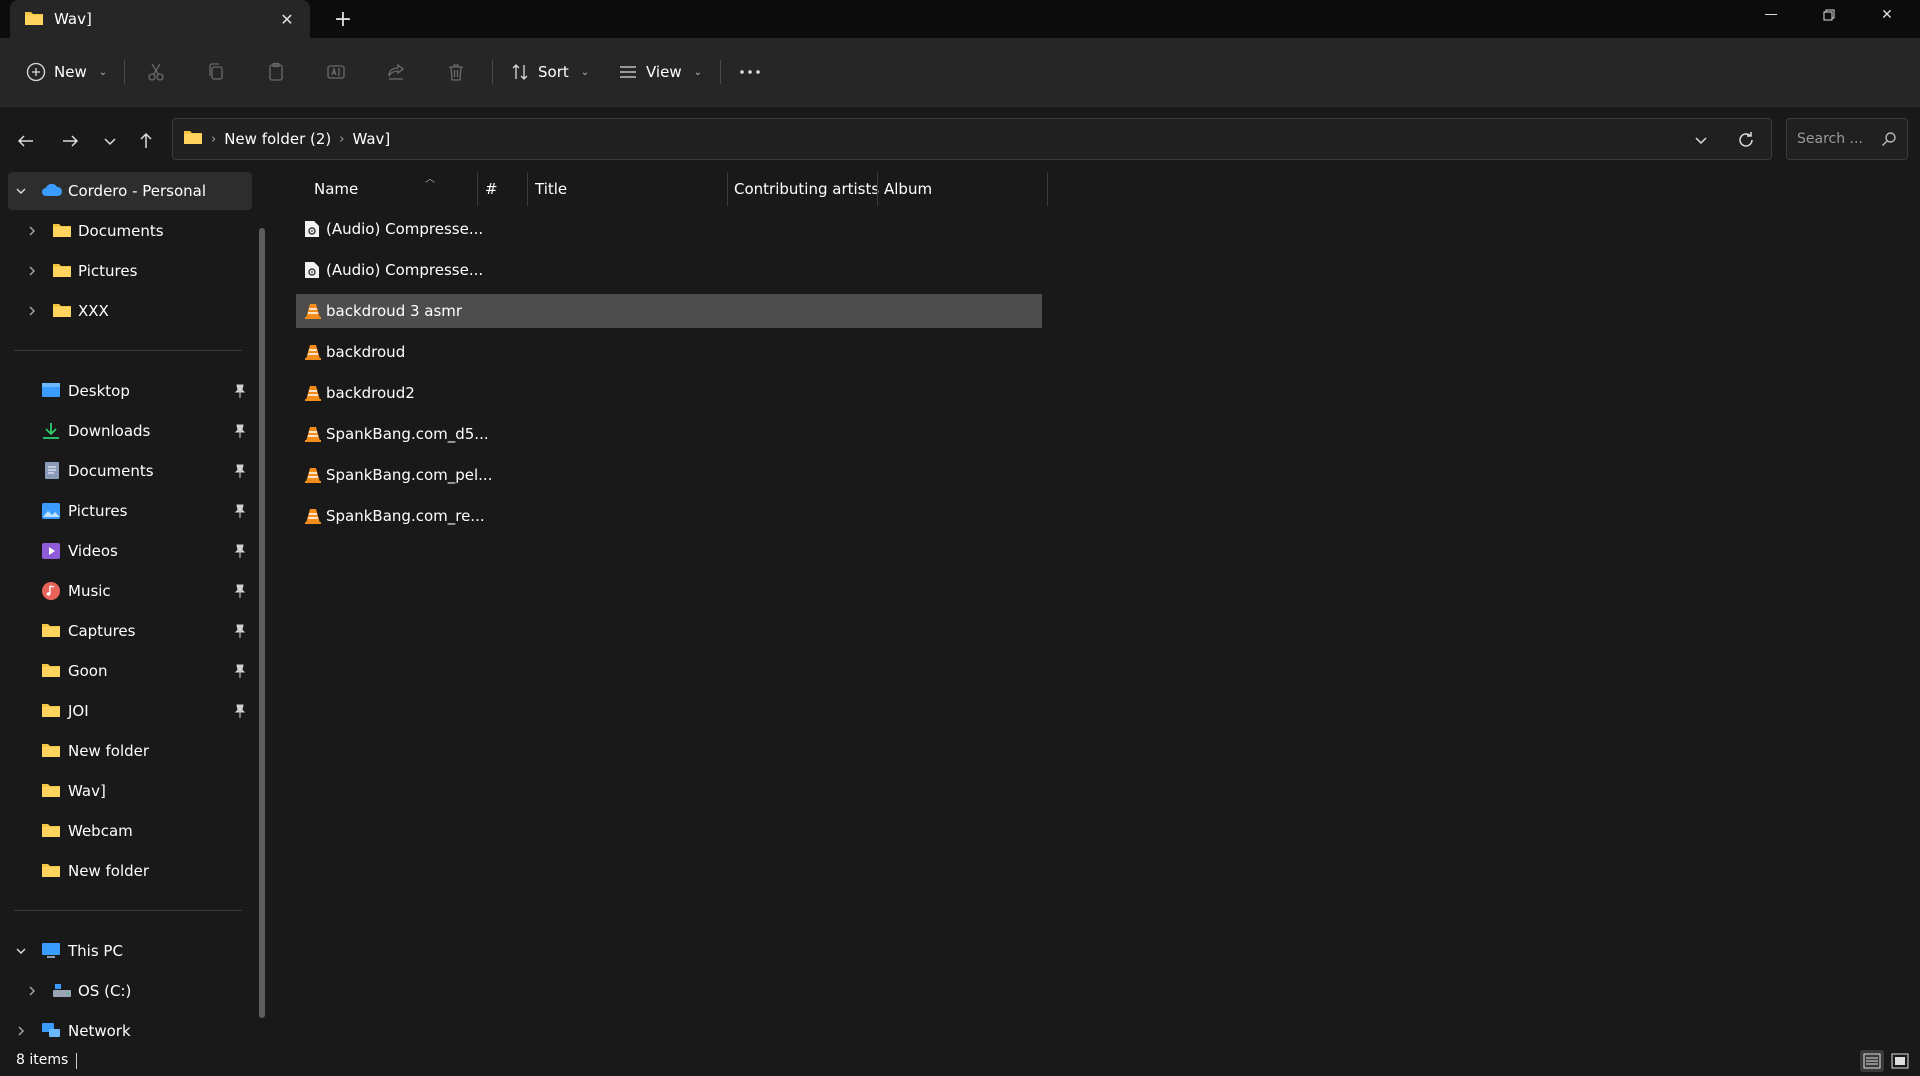 The image size is (1920, 1076). I want to click on chevron-down-icon: ⌄, so click(697, 72).